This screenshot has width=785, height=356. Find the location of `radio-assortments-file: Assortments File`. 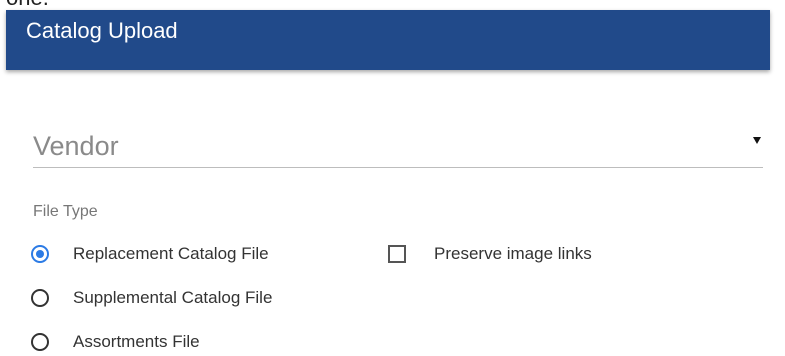

radio-assortments-file: Assortments File is located at coordinates (115, 342).